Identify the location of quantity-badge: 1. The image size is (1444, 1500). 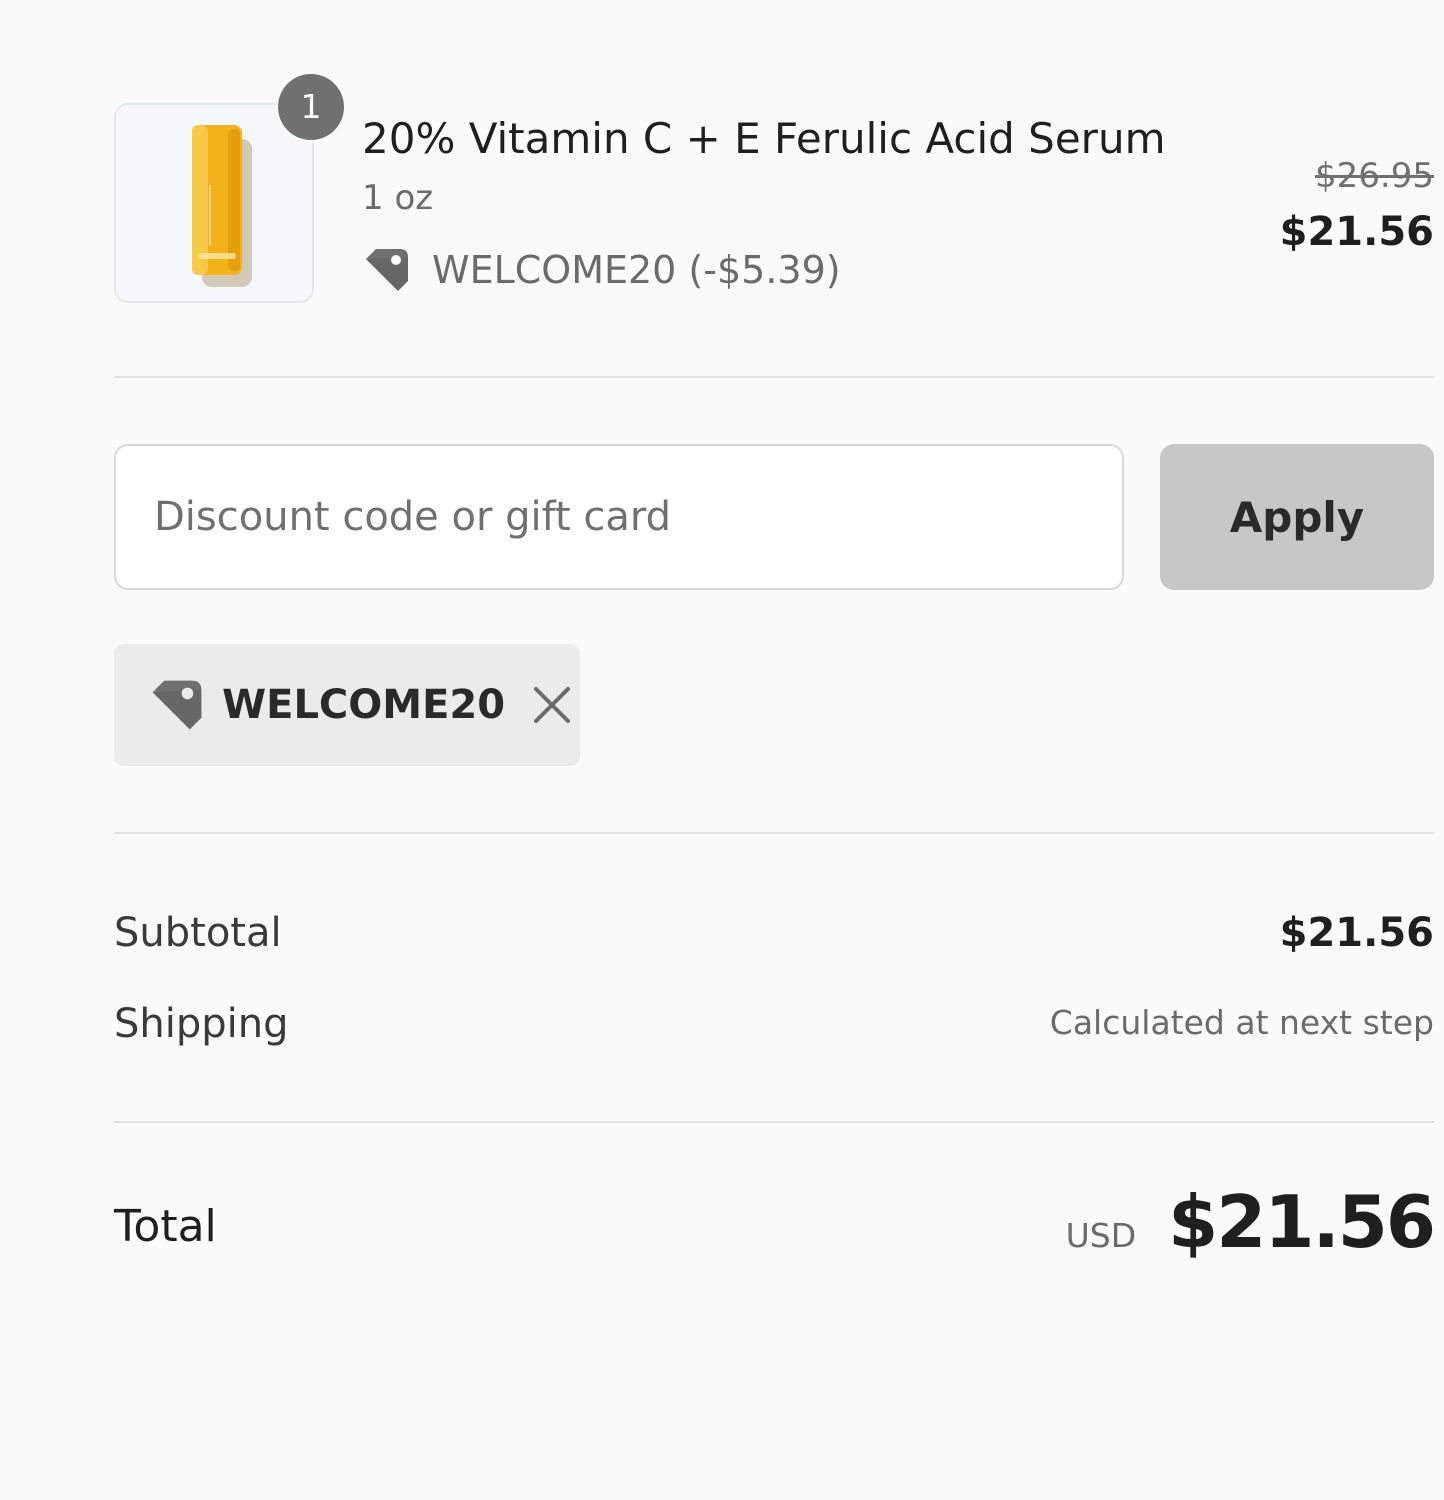
(311, 107).